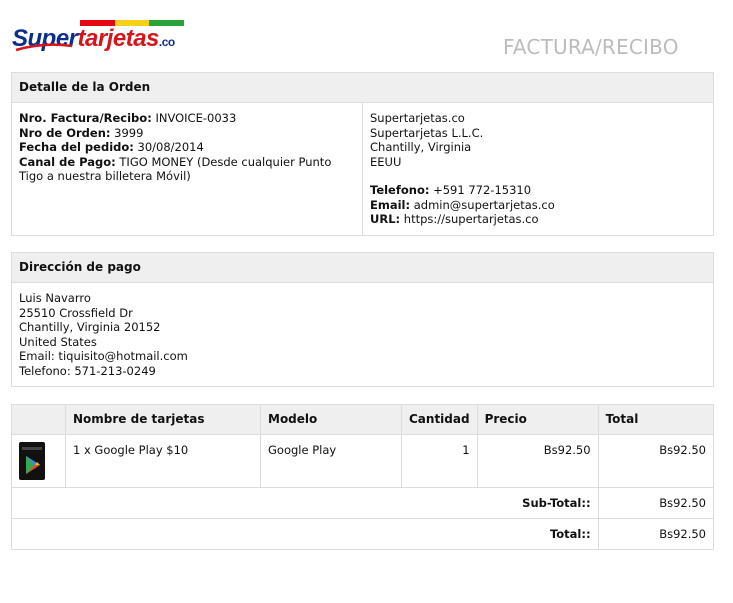 The image size is (733, 603). I want to click on item-image-cell, so click(38, 461).